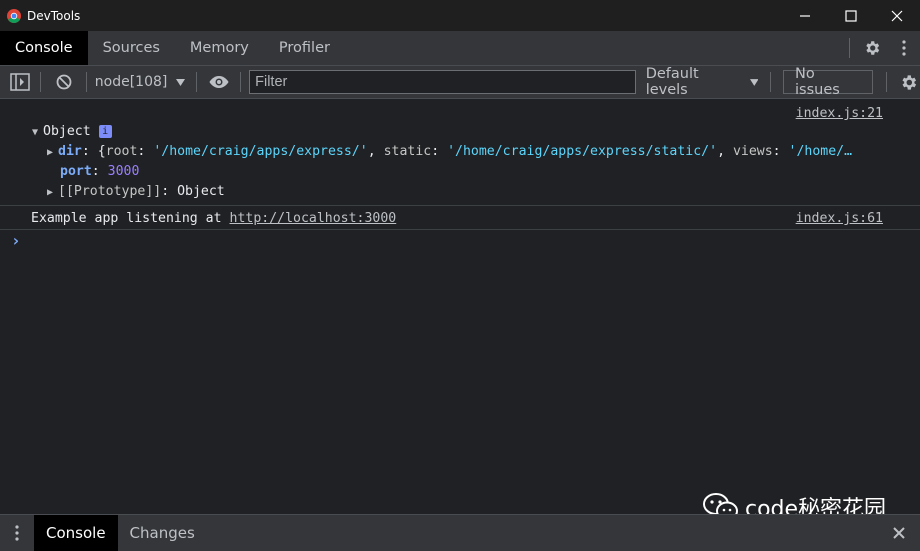 The image size is (920, 551). Describe the element at coordinates (582, 151) in the screenshot. I see `string-value: '/home/craig/apps/express/static/'` at that location.